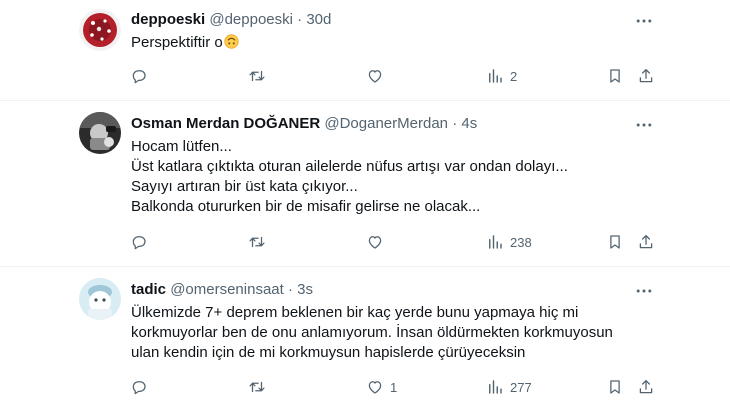  I want to click on views-button: 238, so click(509, 242).